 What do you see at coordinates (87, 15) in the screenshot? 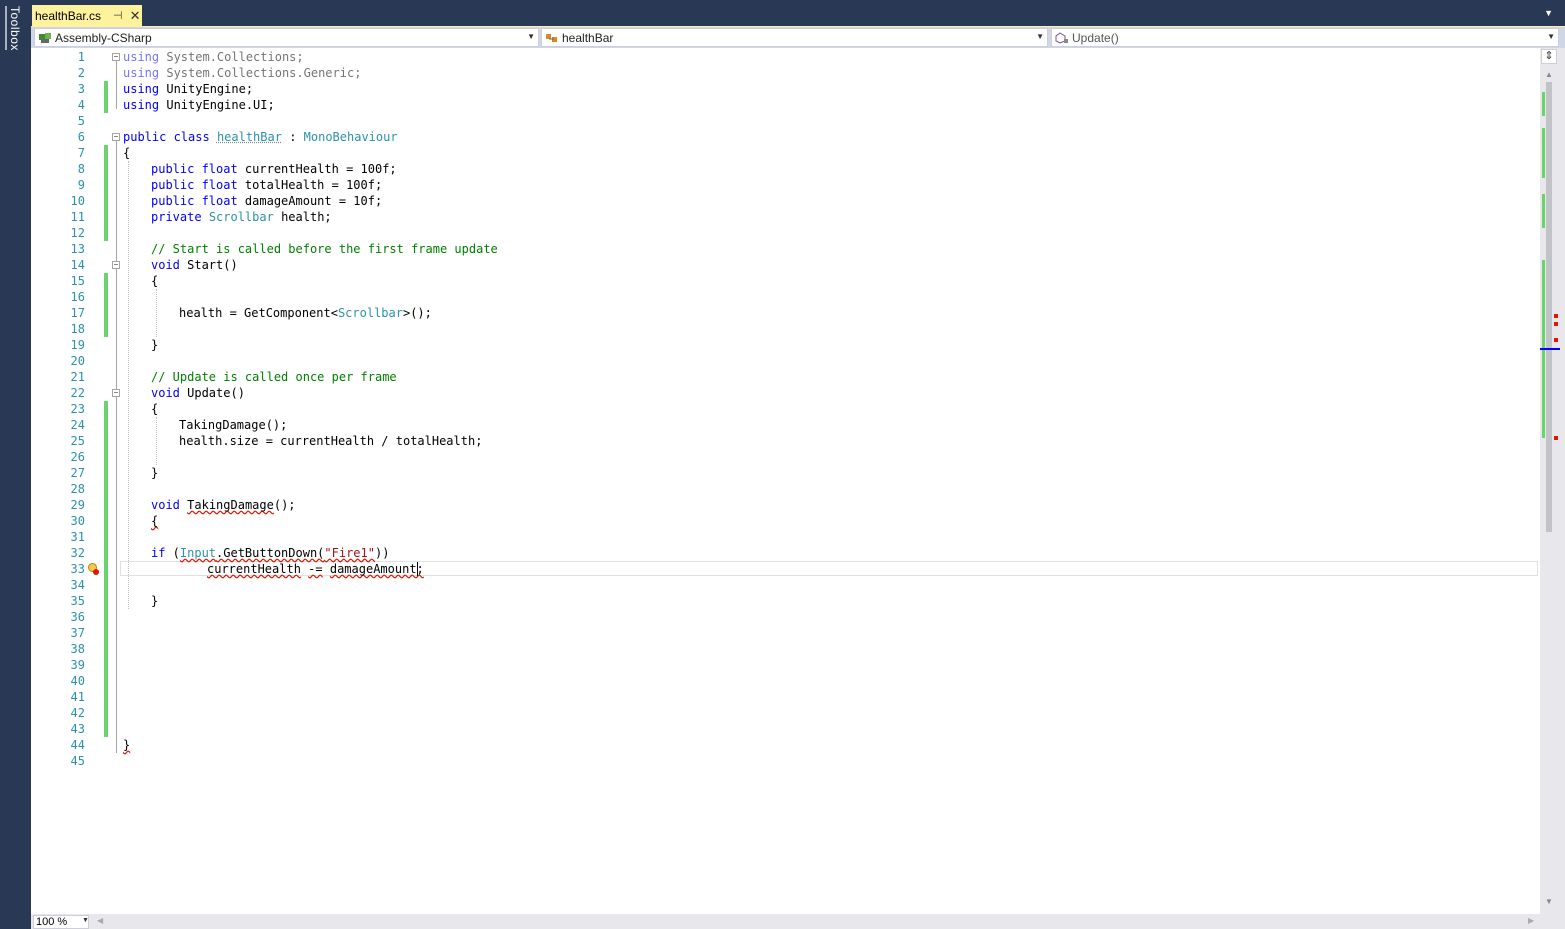
I see `tab-healthbar: healthBar.cs ⊣ ✕` at bounding box center [87, 15].